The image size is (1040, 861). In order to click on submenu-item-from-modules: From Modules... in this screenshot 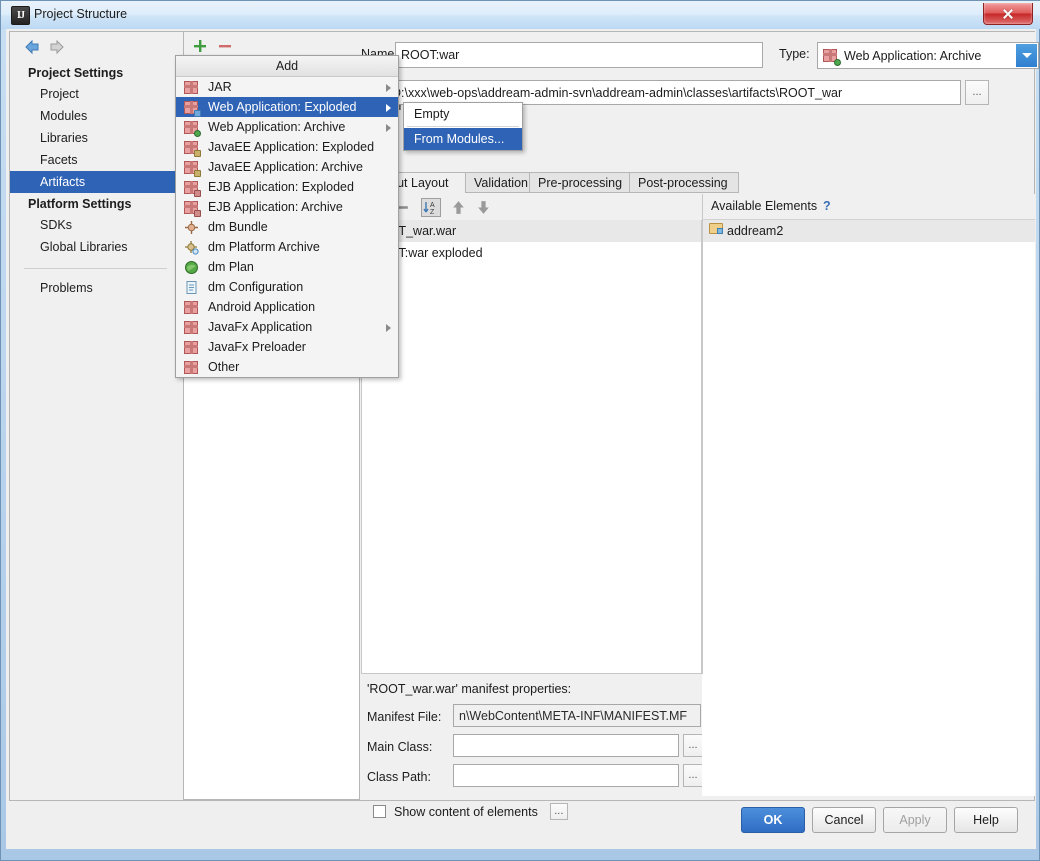, I will do `click(463, 139)`.